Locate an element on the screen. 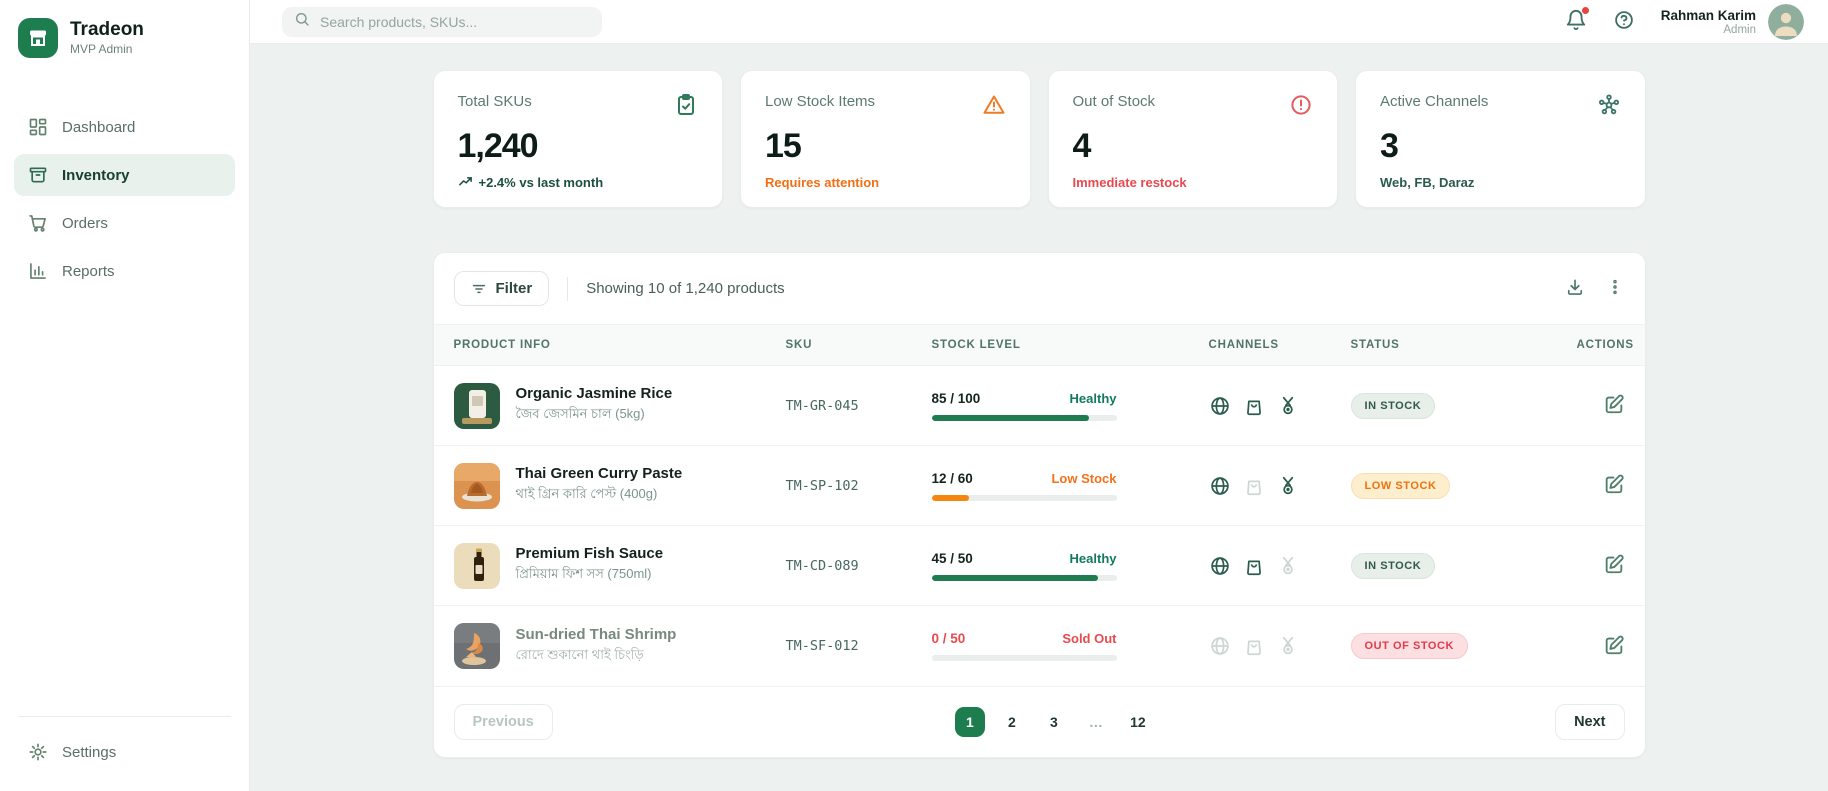  sidebar-item-settings: Settings is located at coordinates (124, 752).